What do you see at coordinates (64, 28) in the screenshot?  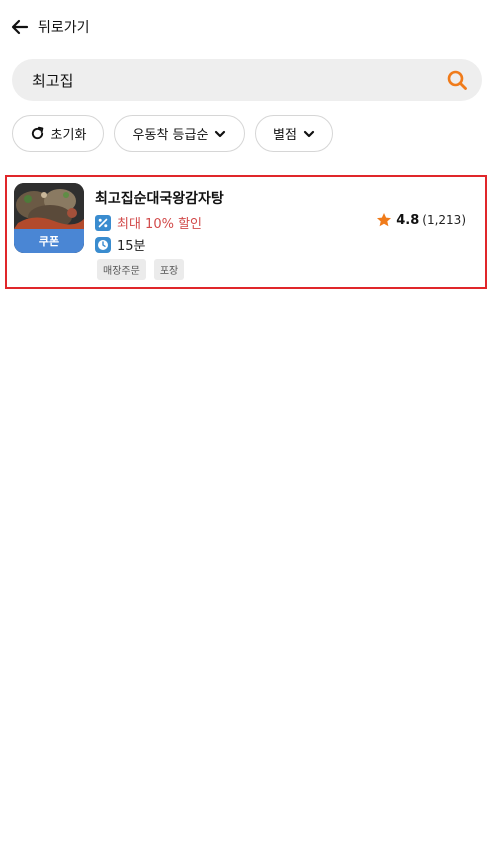 I see `back-label: 뒤로가기` at bounding box center [64, 28].